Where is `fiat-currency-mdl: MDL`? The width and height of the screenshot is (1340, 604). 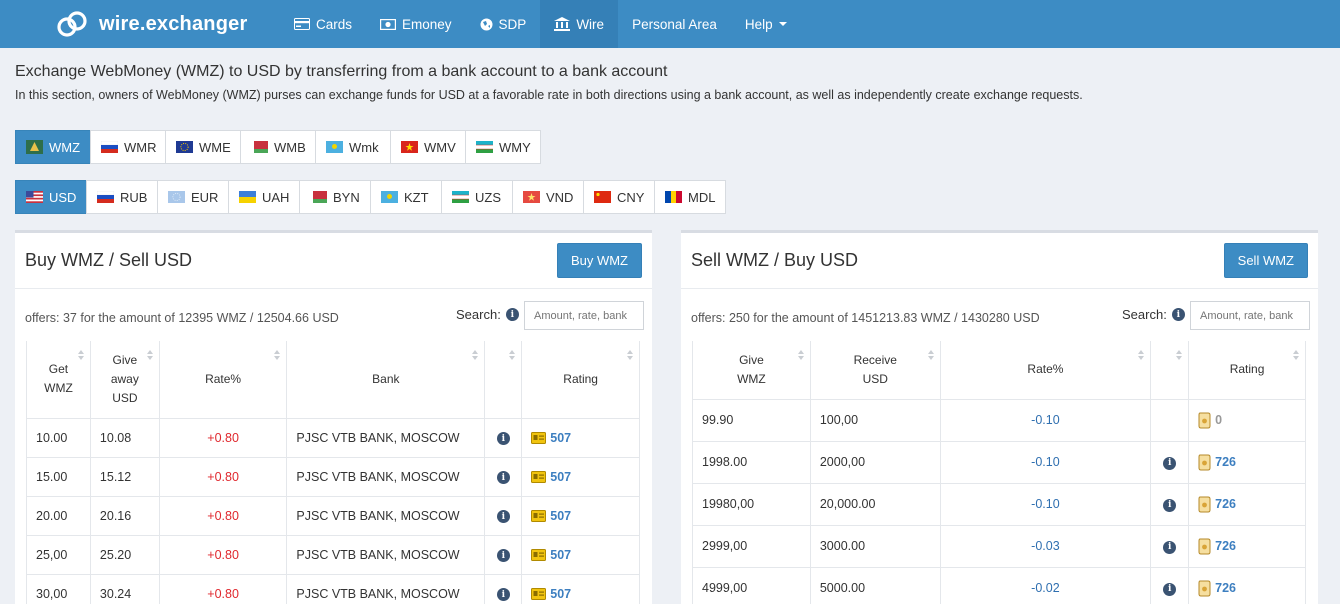 fiat-currency-mdl: MDL is located at coordinates (690, 197).